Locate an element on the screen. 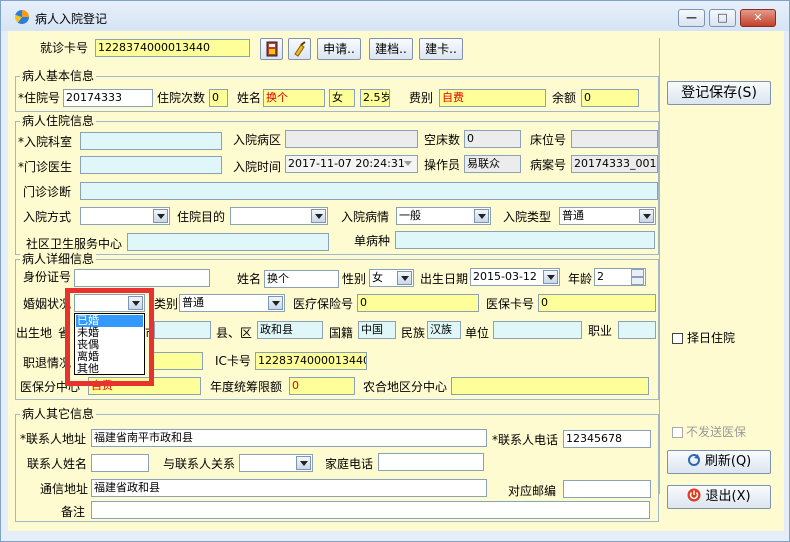  single-disease-input is located at coordinates (525, 240).